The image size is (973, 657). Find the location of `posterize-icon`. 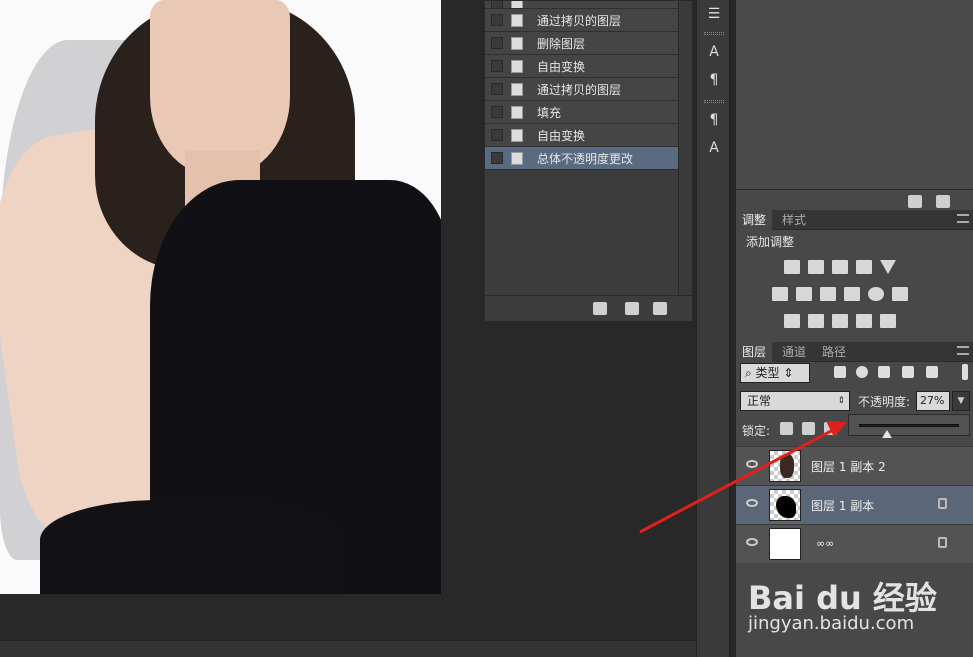

posterize-icon is located at coordinates (816, 321).